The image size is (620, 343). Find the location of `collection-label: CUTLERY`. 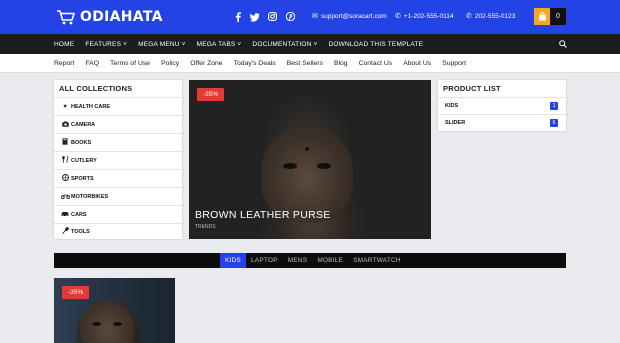

collection-label: CUTLERY is located at coordinates (84, 160).